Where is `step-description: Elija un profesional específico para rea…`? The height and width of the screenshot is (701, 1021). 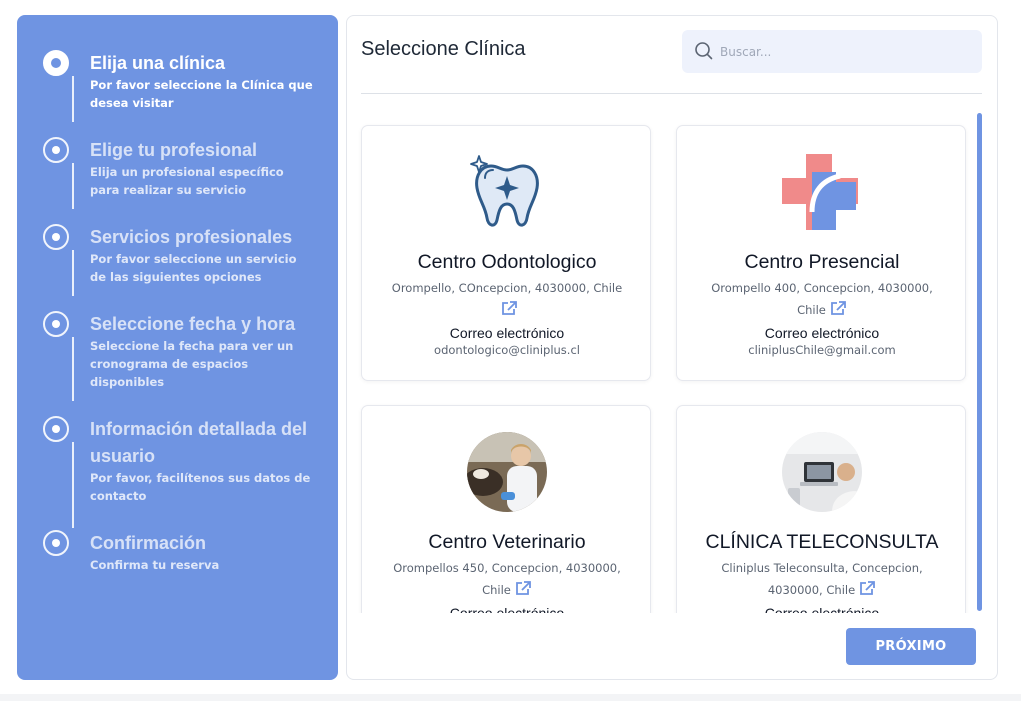
step-description: Elija un profesional específico para rea… is located at coordinates (187, 181).